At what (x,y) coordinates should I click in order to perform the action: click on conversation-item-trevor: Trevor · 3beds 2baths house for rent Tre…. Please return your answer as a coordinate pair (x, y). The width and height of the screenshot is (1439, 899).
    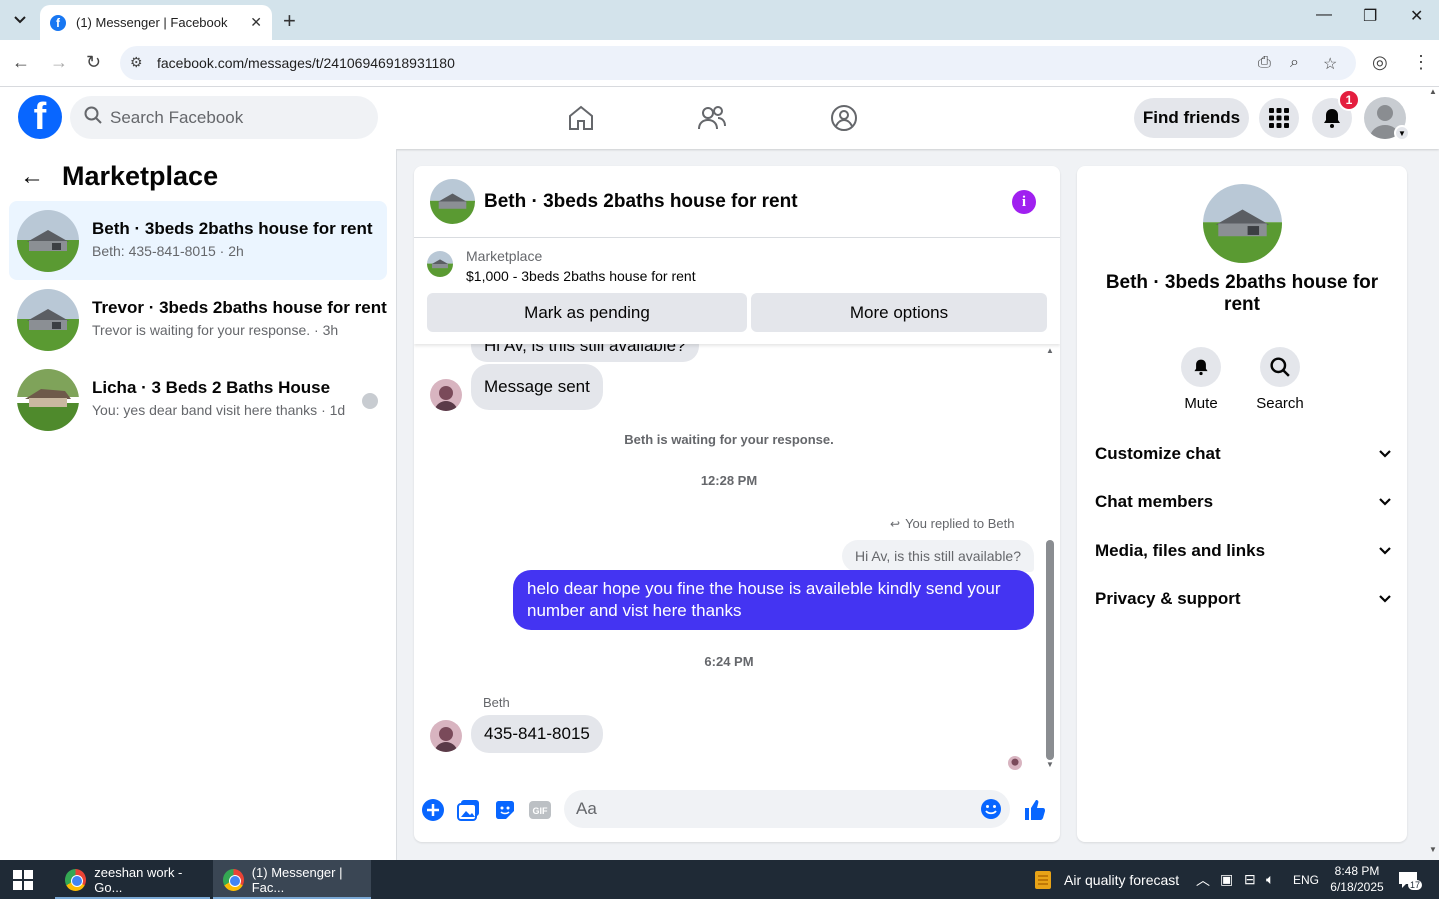
    Looking at the image, I should click on (198, 319).